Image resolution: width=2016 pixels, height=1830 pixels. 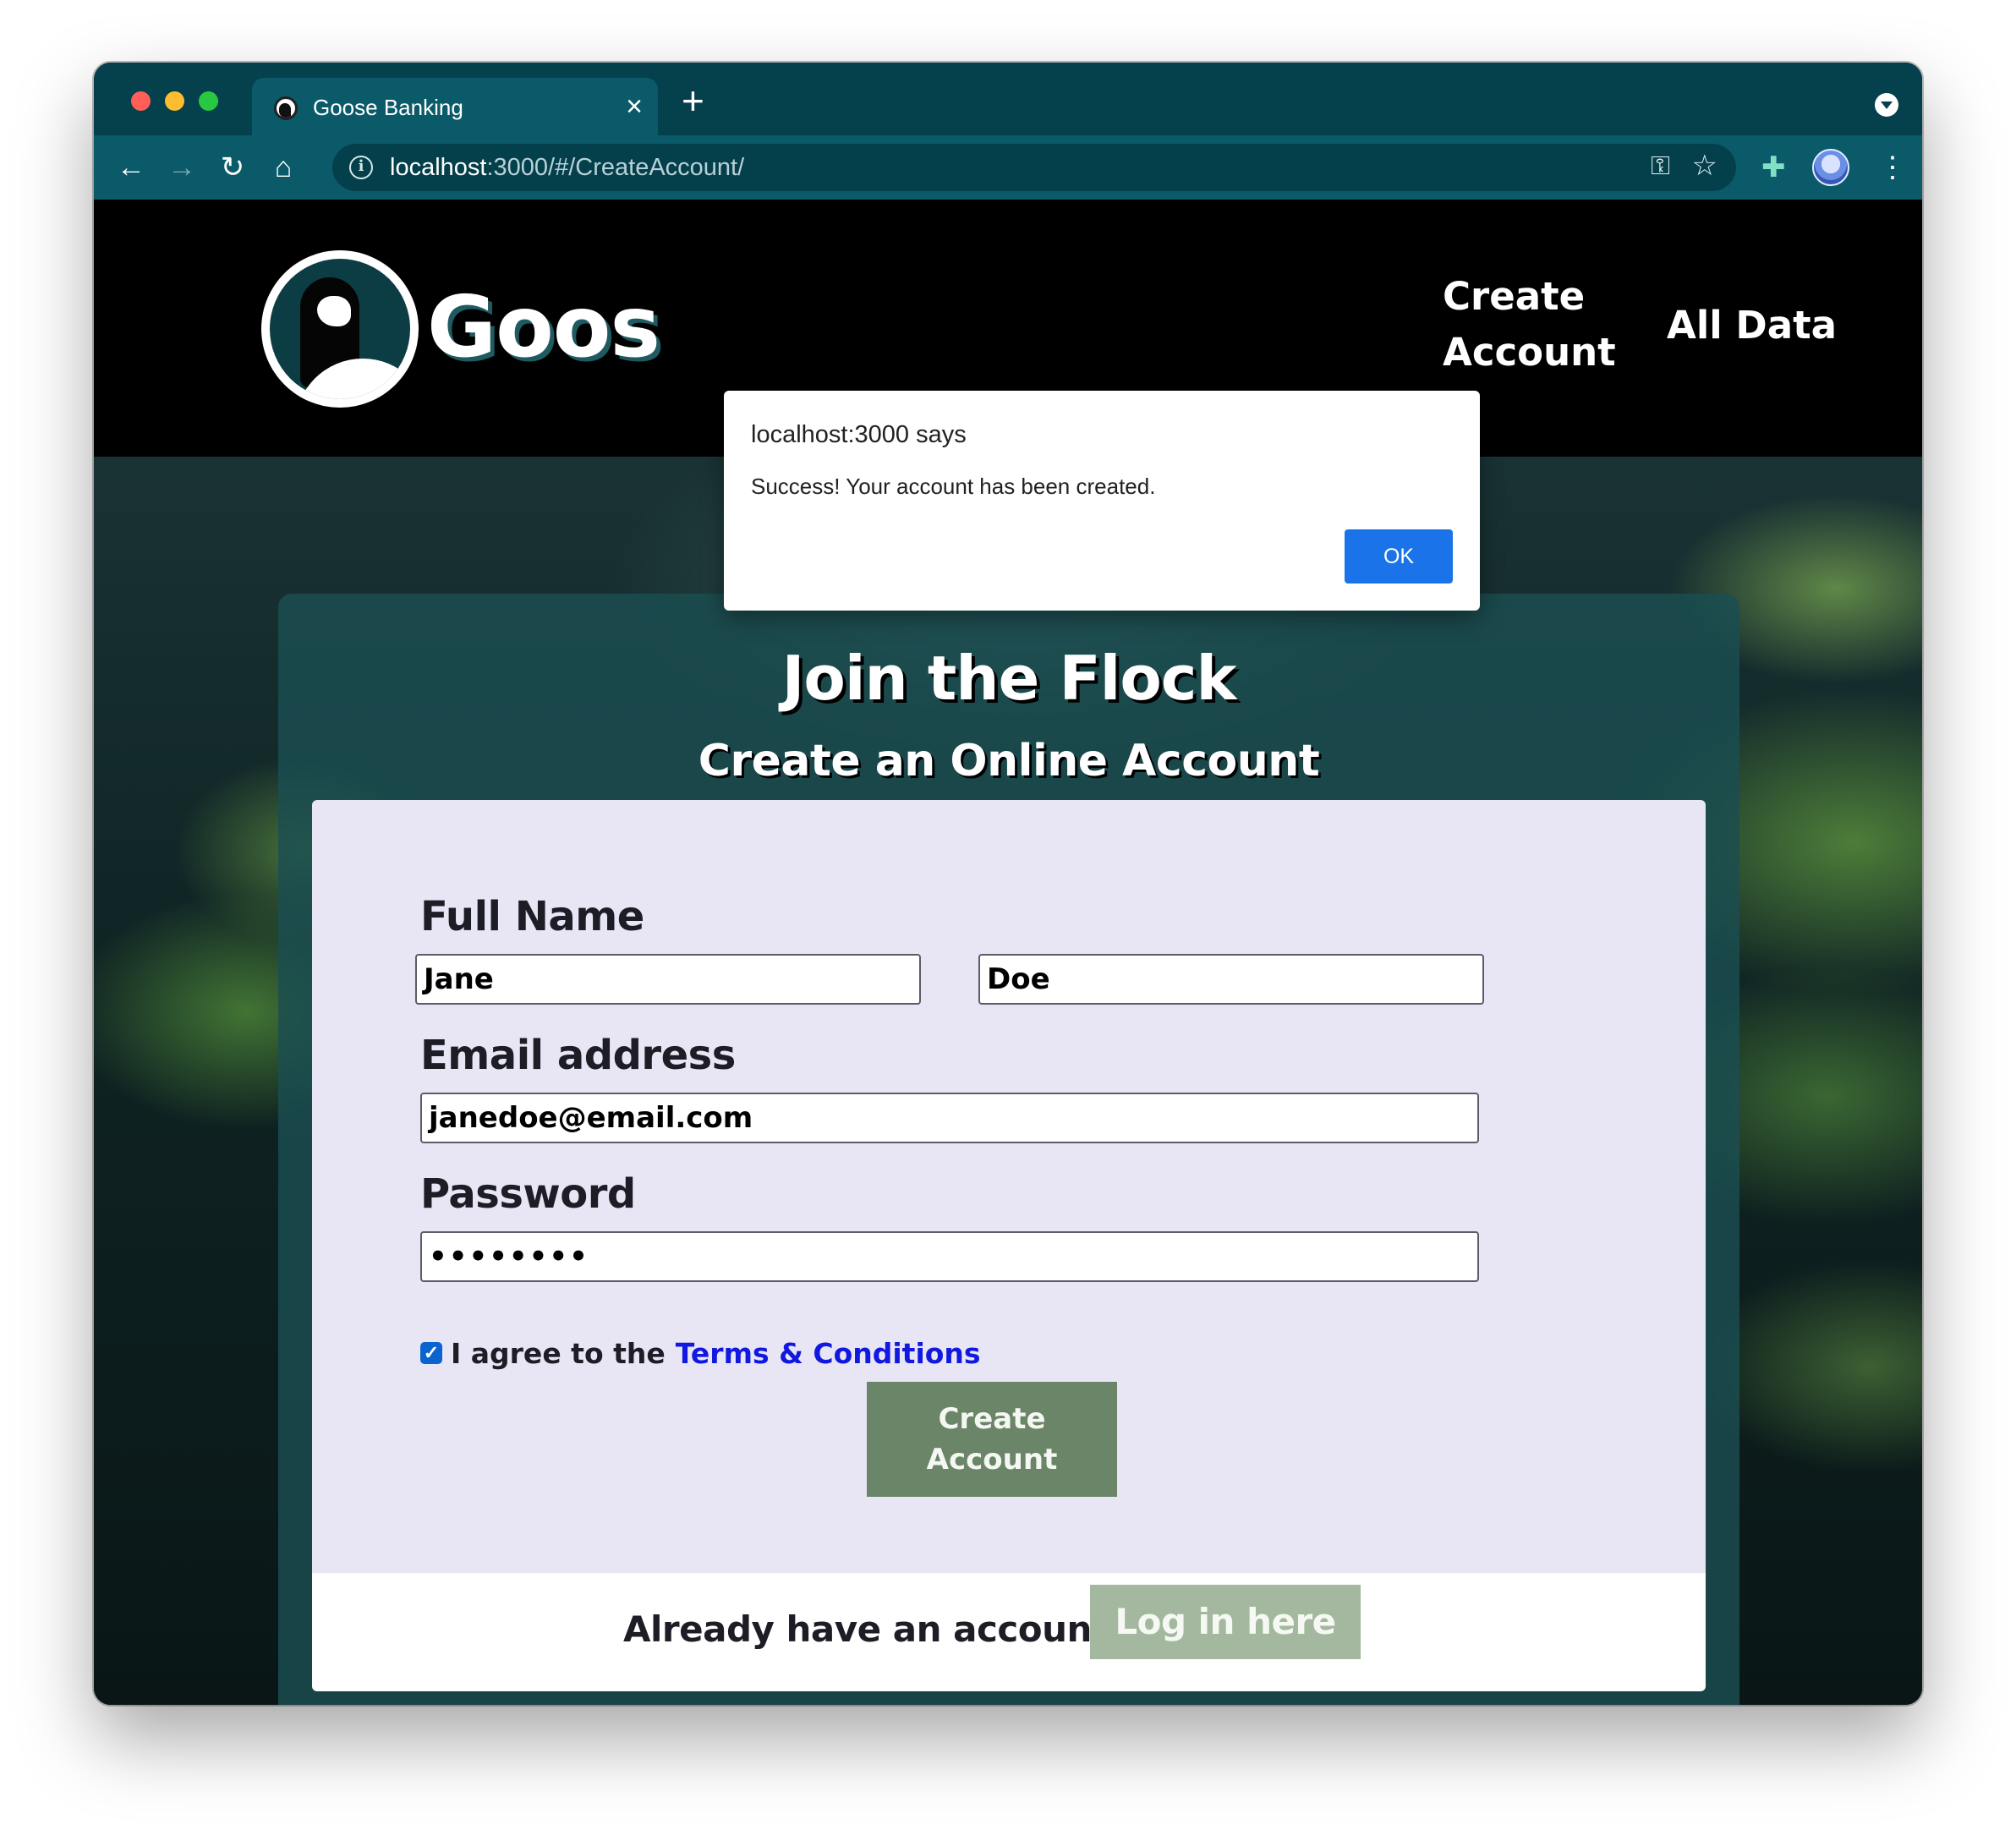 I want to click on maximize-window-button, so click(x=208, y=101).